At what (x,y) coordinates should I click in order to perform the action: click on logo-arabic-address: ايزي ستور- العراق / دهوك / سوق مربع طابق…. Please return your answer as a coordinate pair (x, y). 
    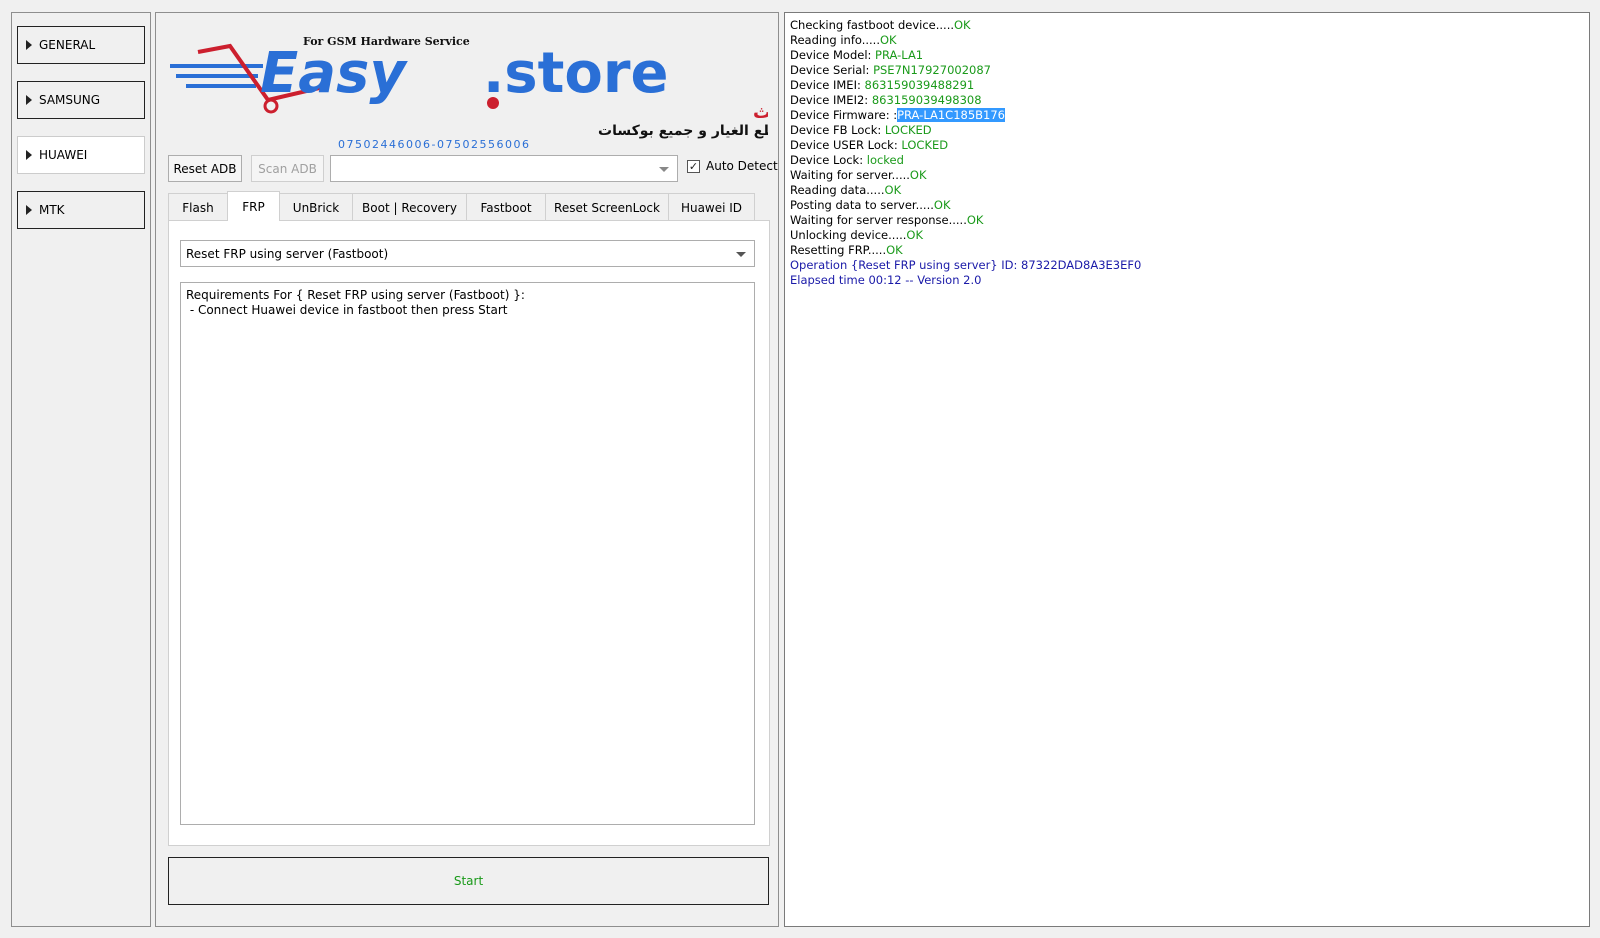
    Looking at the image, I should click on (760, 112).